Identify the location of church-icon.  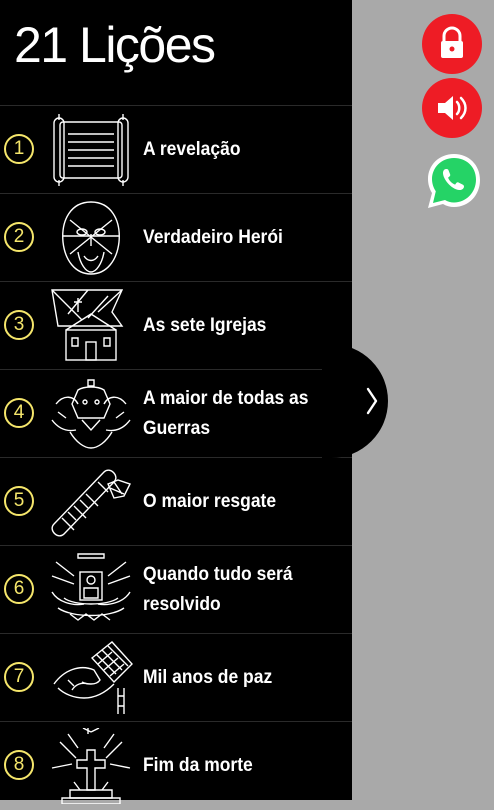
(87, 325).